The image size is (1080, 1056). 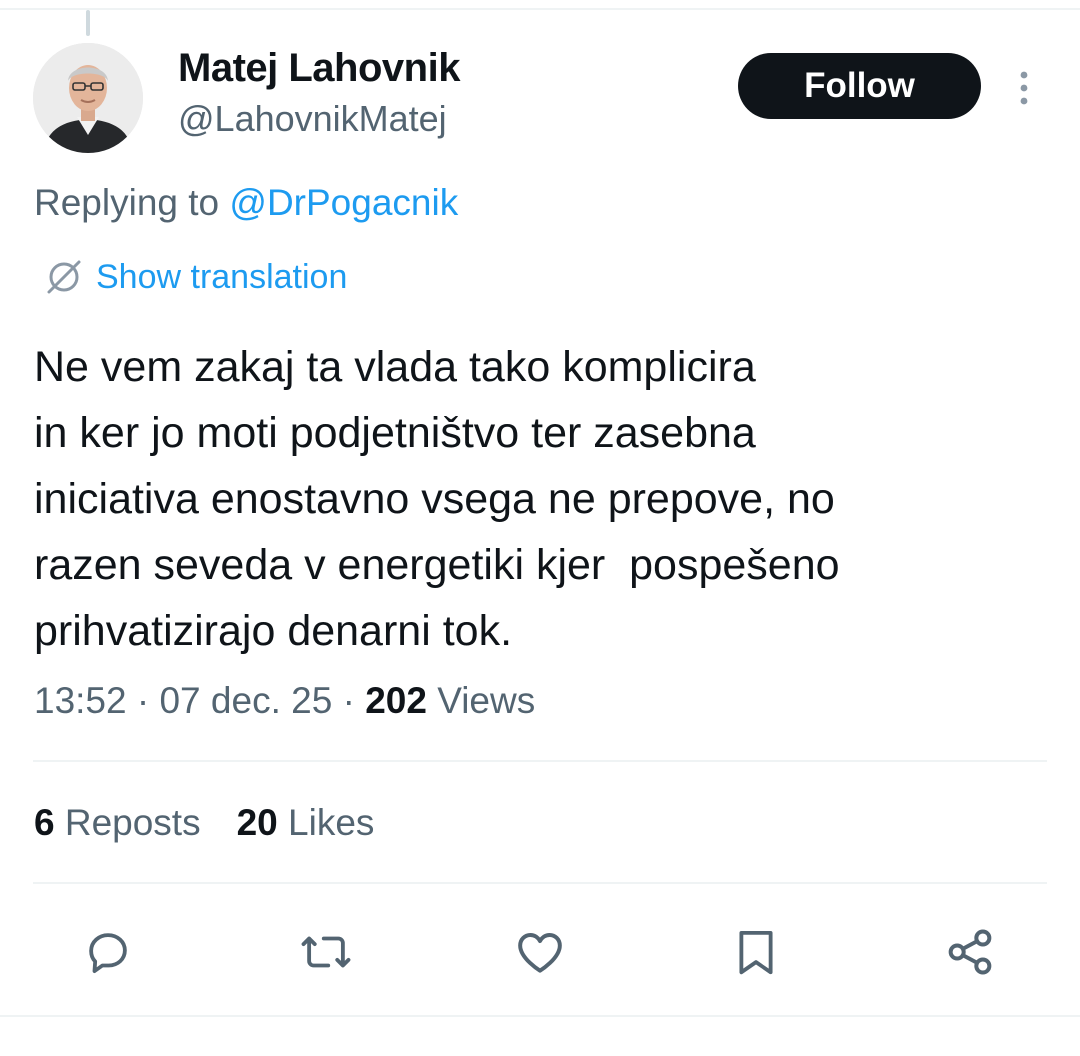 I want to click on translate-row: Show translation, so click(x=195, y=277).